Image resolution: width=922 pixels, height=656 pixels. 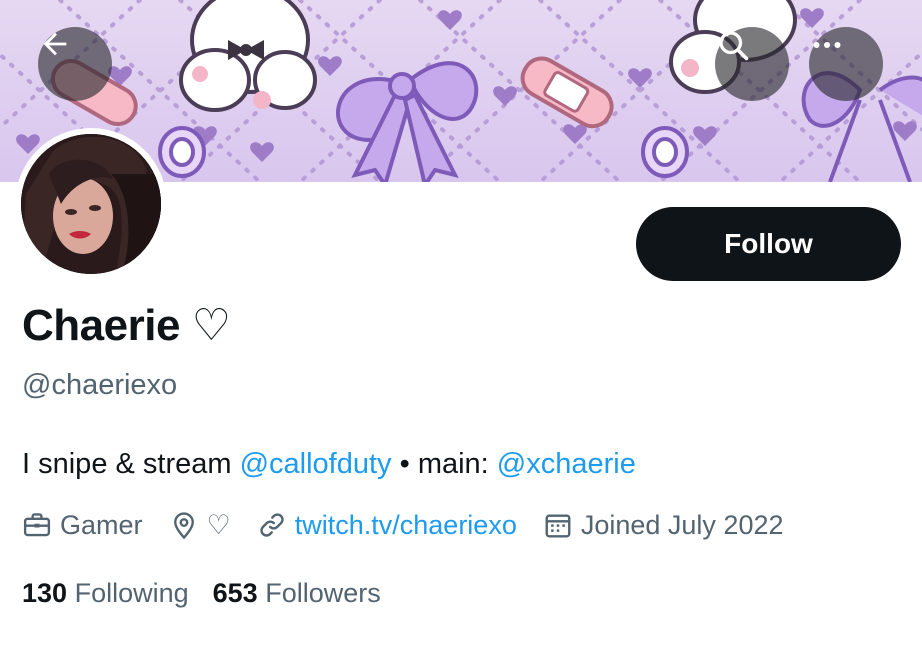 What do you see at coordinates (101, 524) in the screenshot?
I see `category-label: Gamer` at bounding box center [101, 524].